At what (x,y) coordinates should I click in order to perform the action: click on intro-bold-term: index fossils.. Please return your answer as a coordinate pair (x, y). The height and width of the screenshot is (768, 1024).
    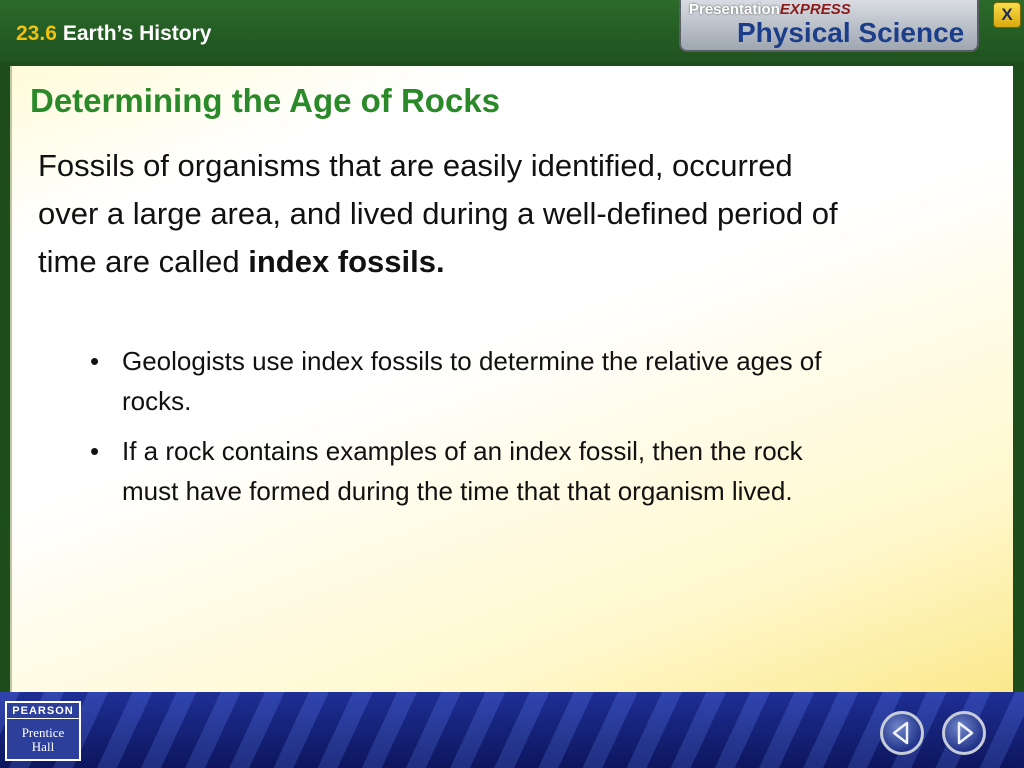
    Looking at the image, I should click on (346, 261).